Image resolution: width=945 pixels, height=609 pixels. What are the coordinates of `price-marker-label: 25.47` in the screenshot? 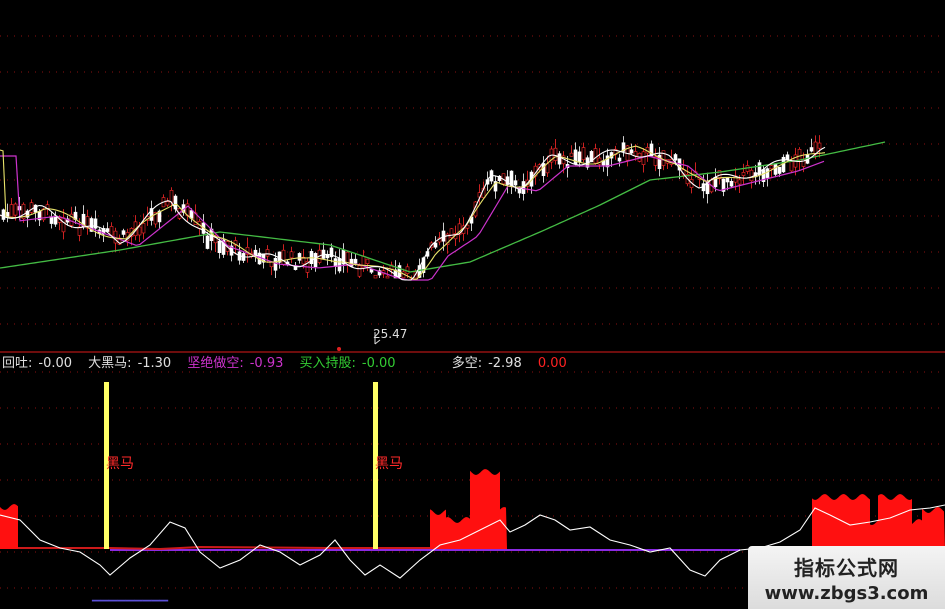 It's located at (390, 334).